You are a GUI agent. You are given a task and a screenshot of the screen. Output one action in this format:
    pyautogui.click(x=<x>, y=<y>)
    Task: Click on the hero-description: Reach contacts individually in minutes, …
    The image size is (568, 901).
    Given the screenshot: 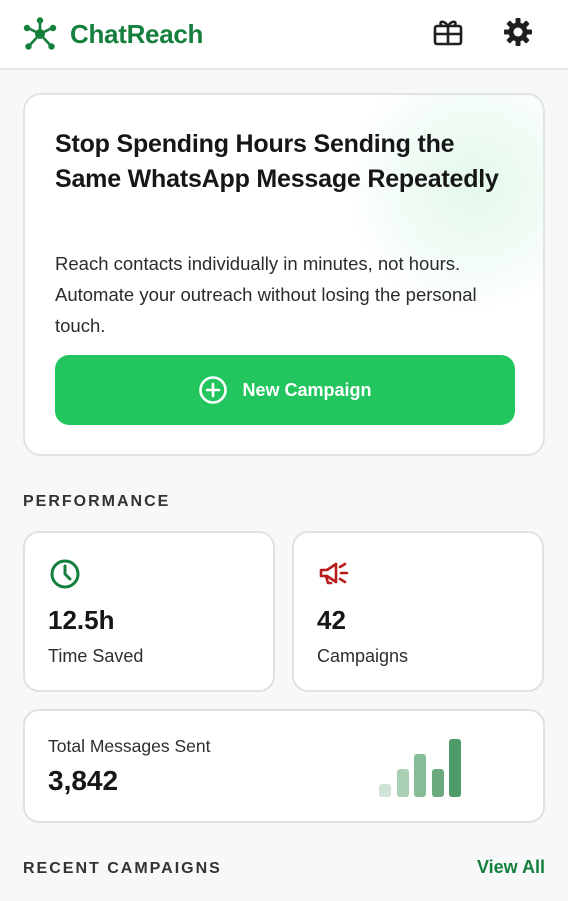 What is the action you would take?
    pyautogui.click(x=266, y=294)
    